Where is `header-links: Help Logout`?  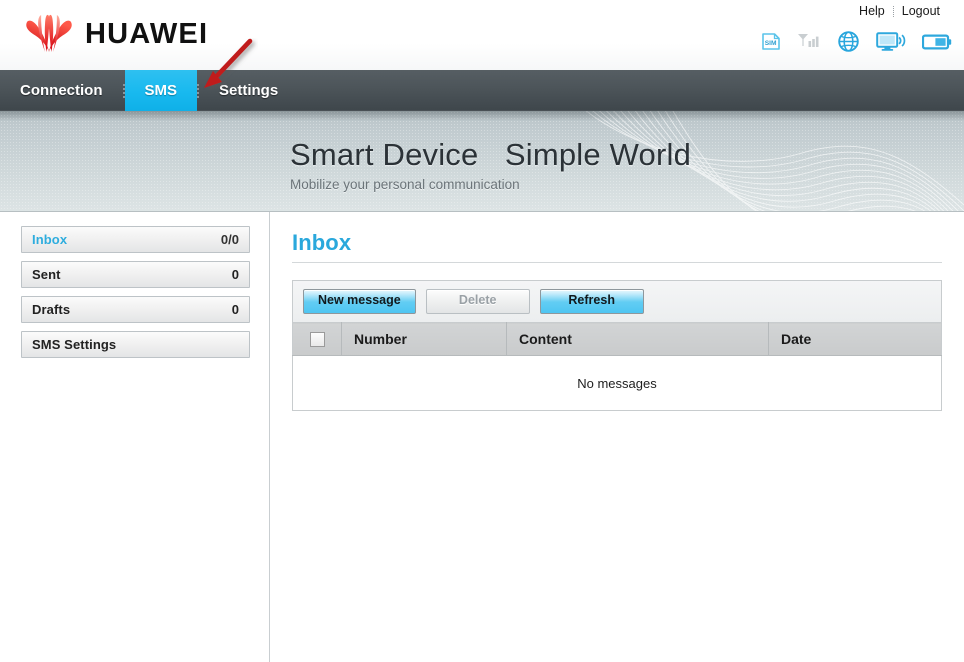 header-links: Help Logout is located at coordinates (899, 11).